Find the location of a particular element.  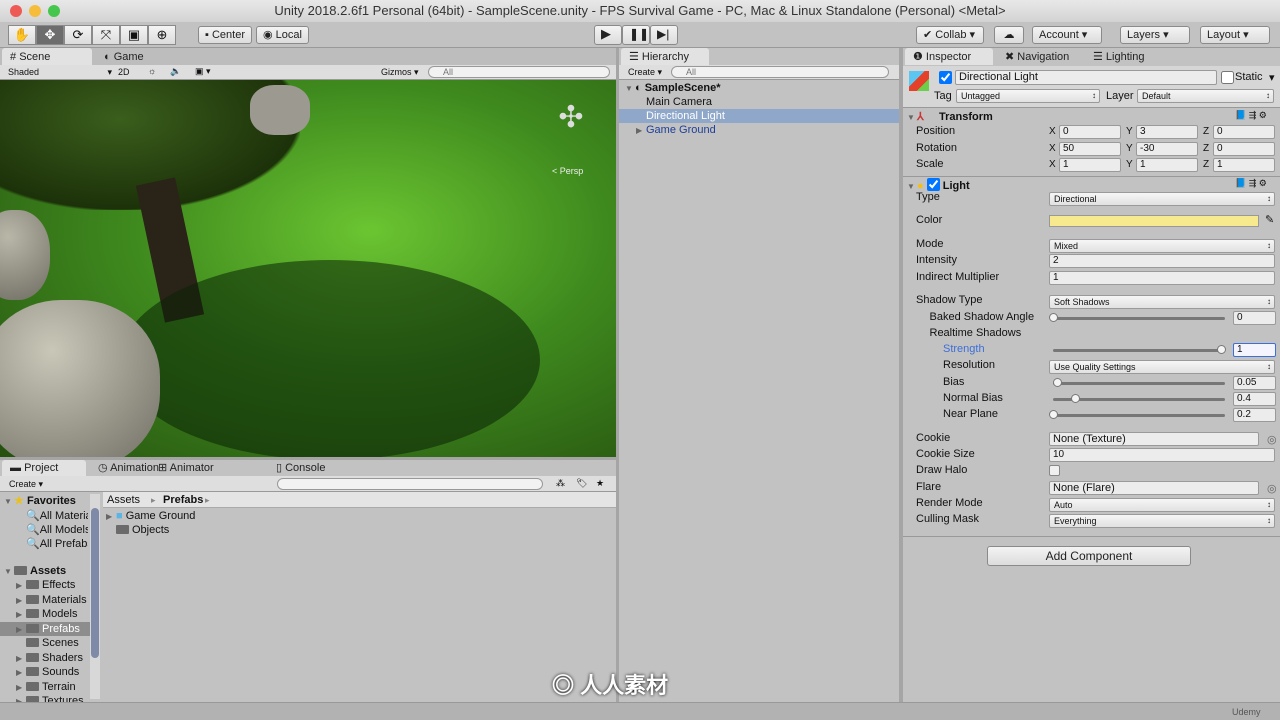

folder-sounds: ▶ Sounds is located at coordinates (53, 672).